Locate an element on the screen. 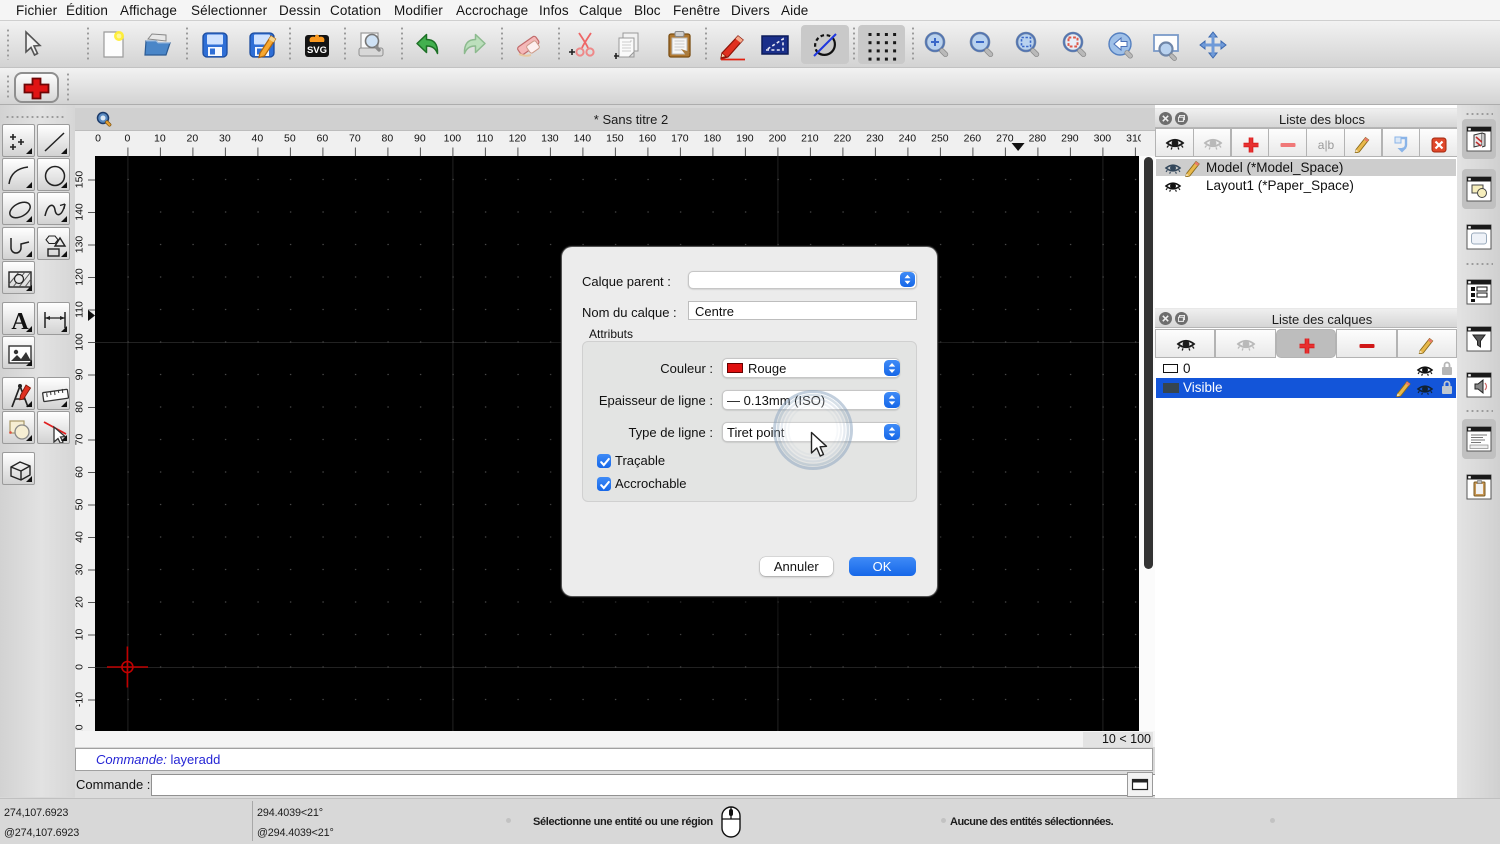 The width and height of the screenshot is (1500, 844). svg-text: 200 is located at coordinates (778, 139).